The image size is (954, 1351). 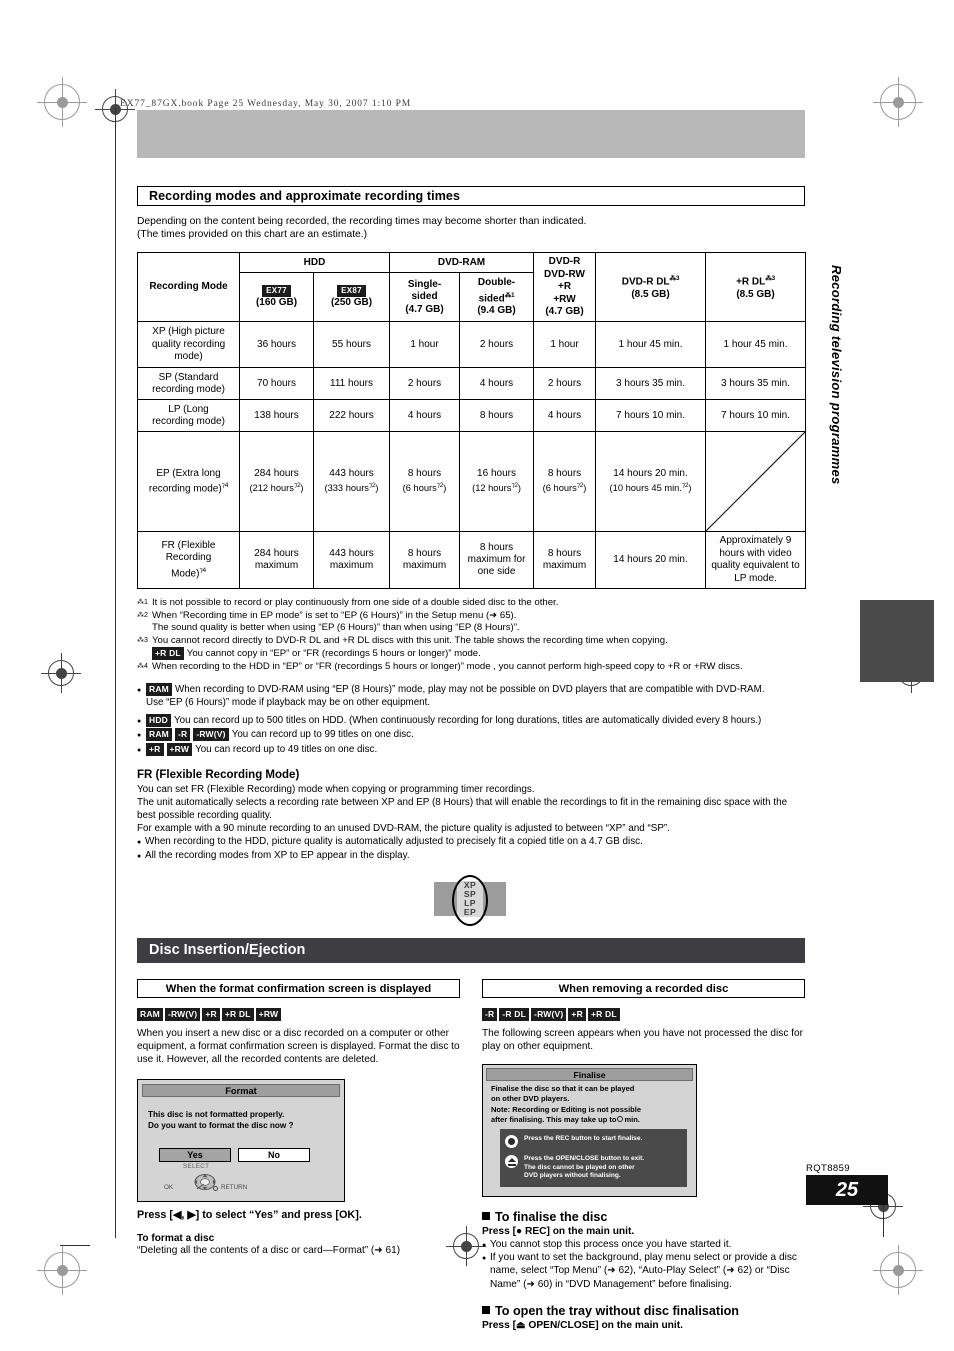 What do you see at coordinates (564, 299) in the screenshot?
I see `header-dvd-r-l4: +RW` at bounding box center [564, 299].